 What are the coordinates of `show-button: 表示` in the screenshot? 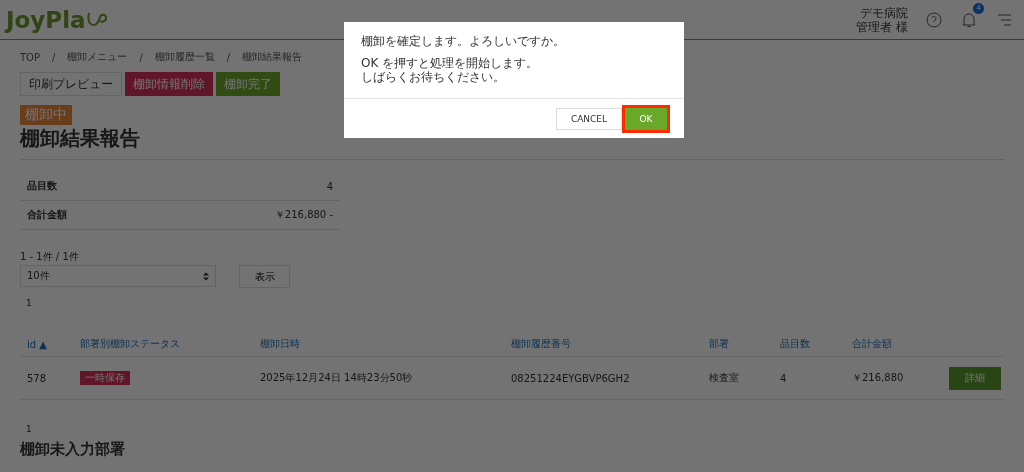 It's located at (264, 276).